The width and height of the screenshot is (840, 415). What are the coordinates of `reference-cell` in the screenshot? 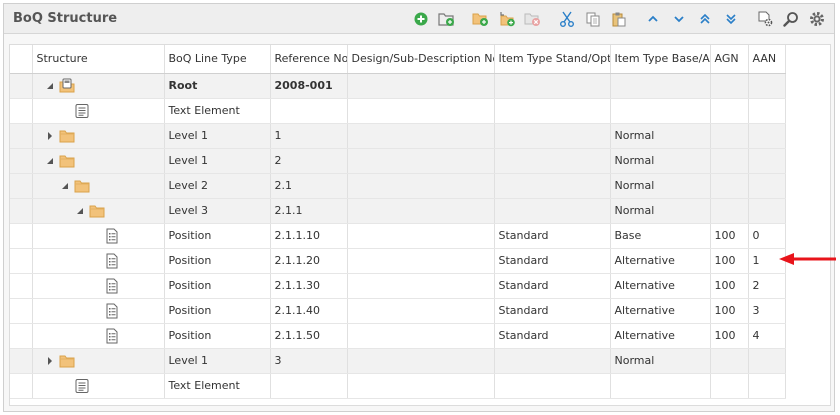 It's located at (309, 111).